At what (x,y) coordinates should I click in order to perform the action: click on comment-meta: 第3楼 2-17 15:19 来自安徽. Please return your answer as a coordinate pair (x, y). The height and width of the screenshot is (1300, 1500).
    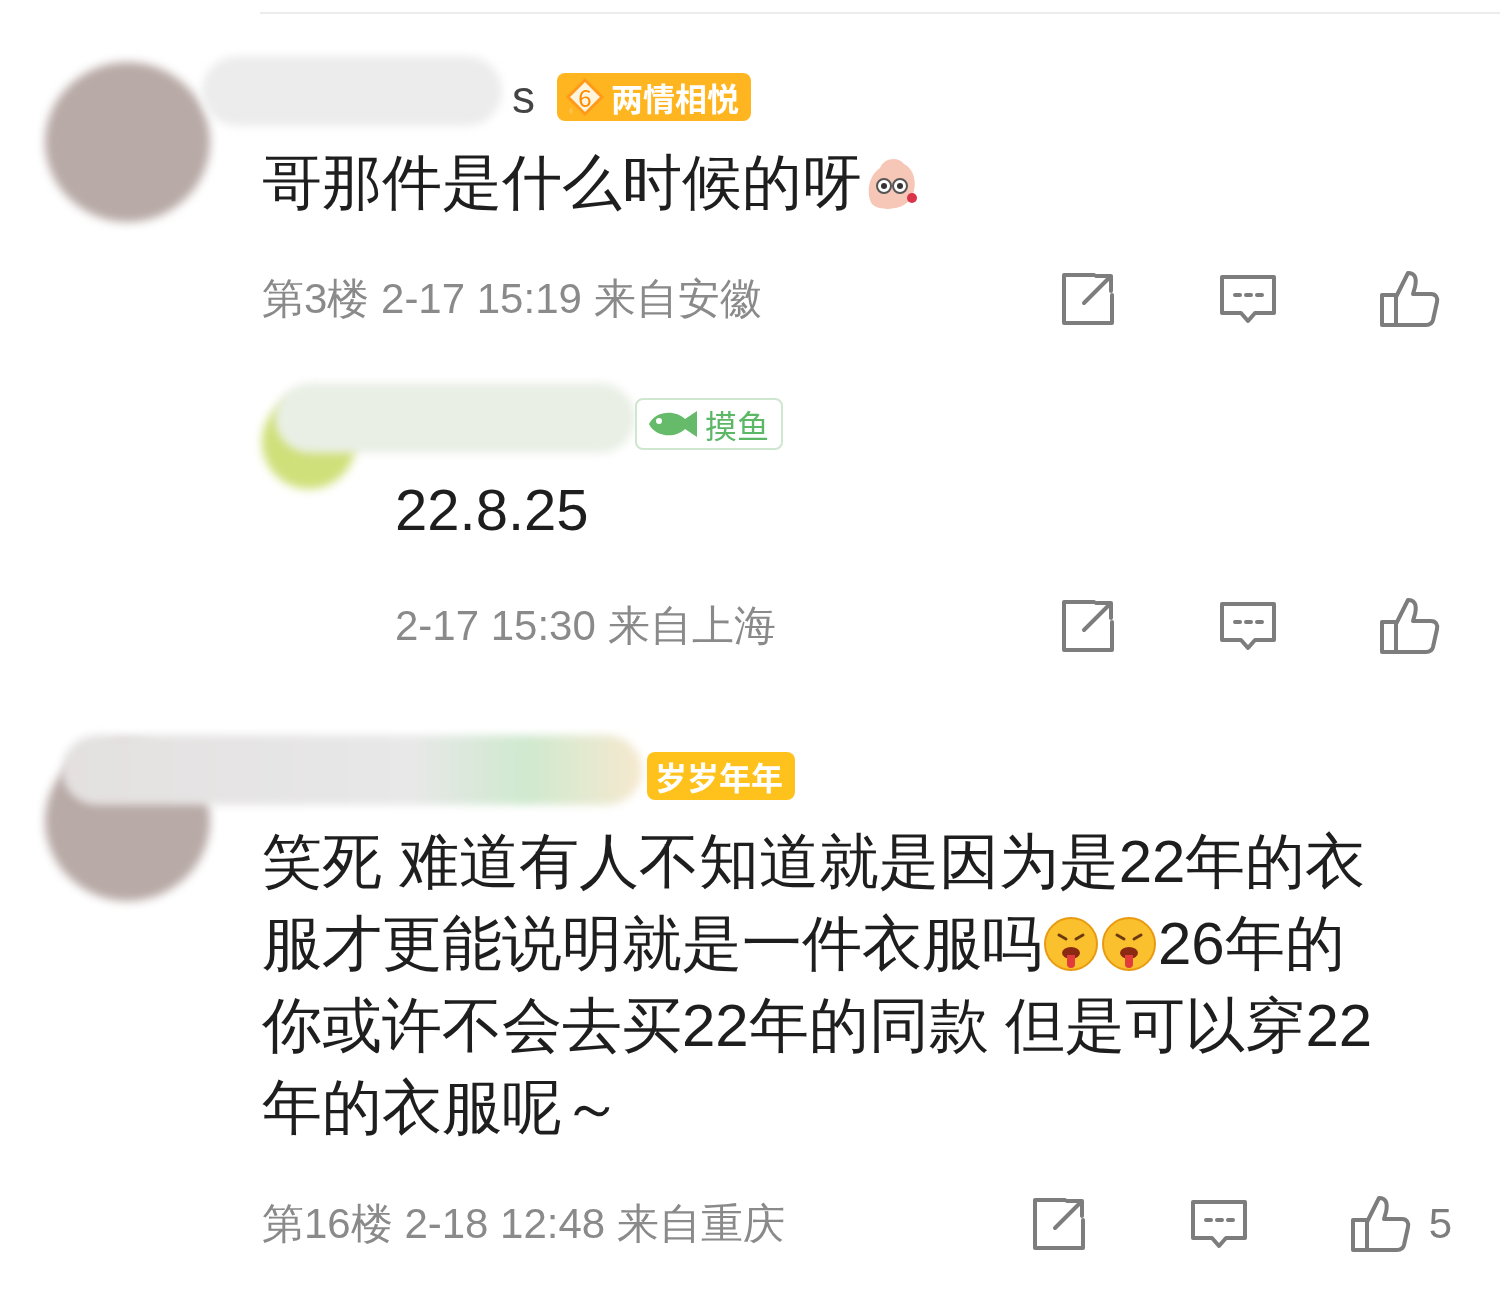
    Looking at the image, I should click on (512, 299).